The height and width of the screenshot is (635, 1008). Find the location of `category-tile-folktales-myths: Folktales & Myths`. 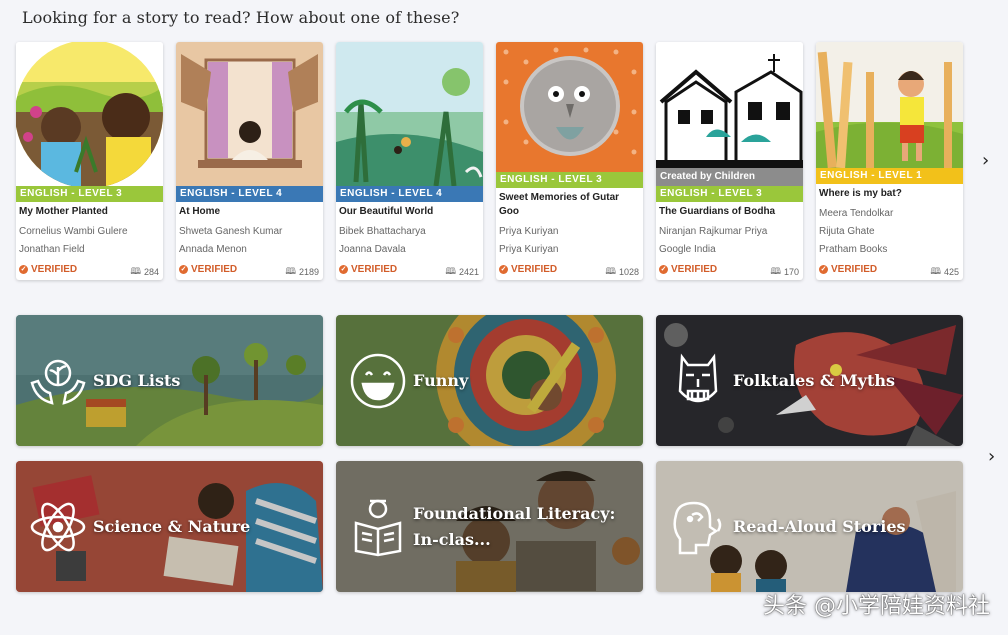

category-tile-folktales-myths: Folktales & Myths is located at coordinates (809, 380).